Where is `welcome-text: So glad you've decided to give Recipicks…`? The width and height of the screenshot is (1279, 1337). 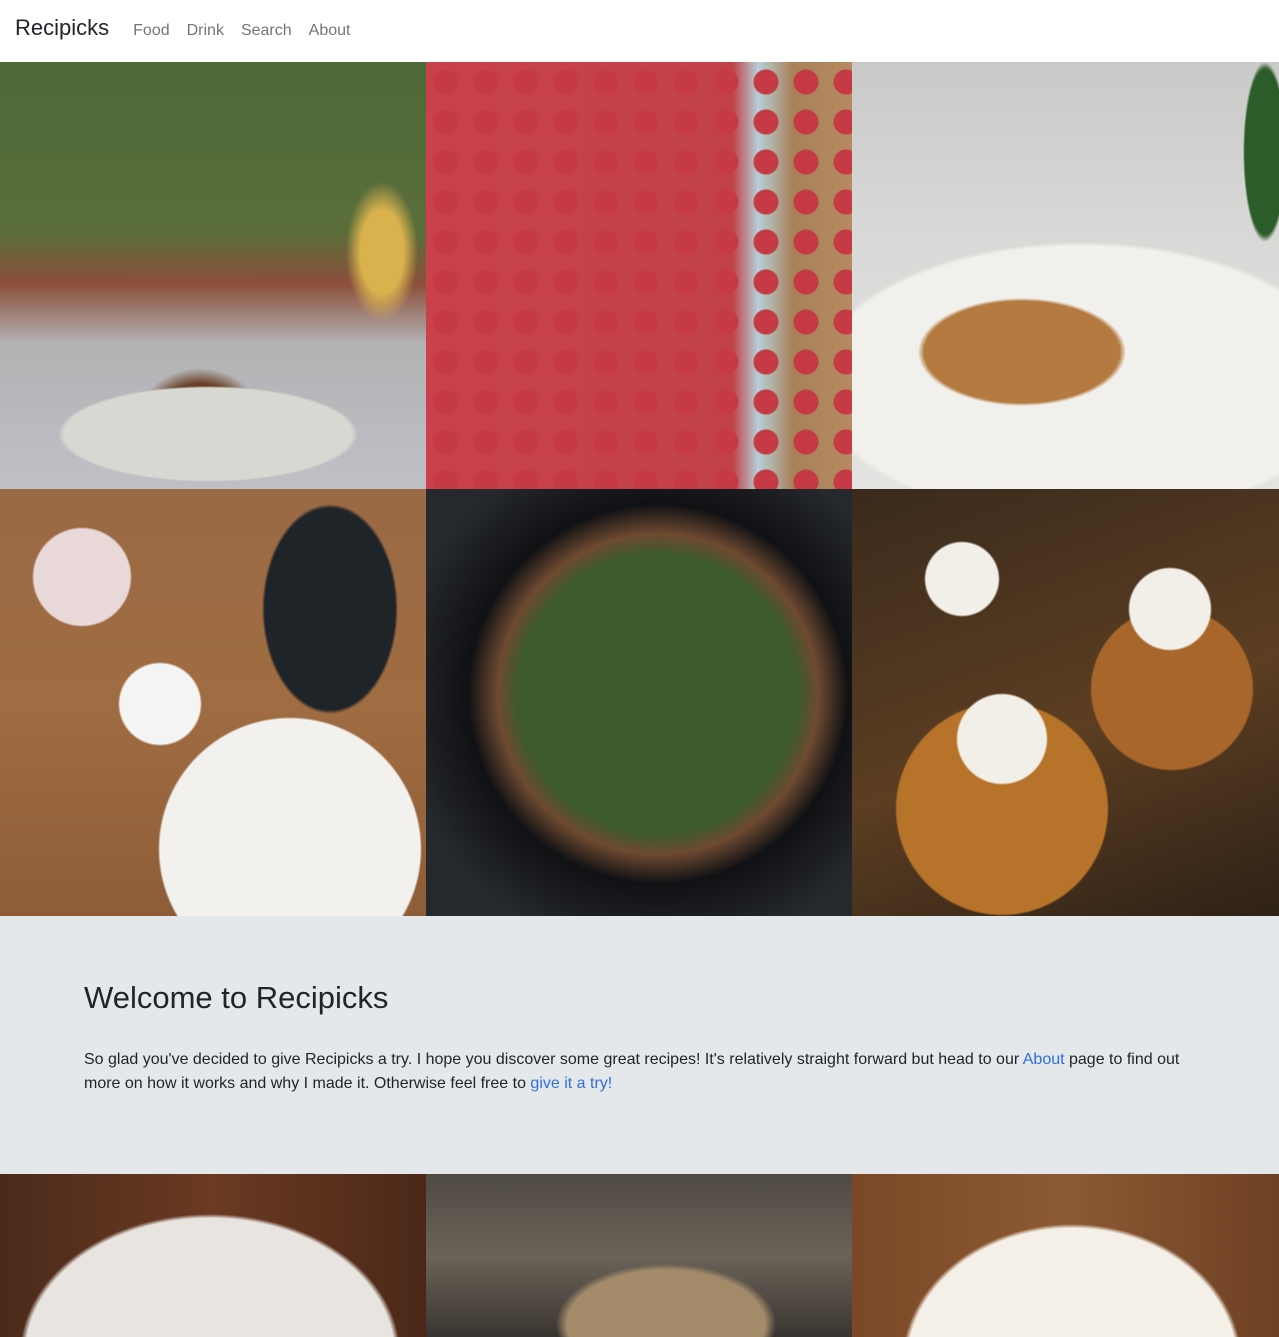 welcome-text: So glad you've decided to give Recipicks… is located at coordinates (634, 1072).